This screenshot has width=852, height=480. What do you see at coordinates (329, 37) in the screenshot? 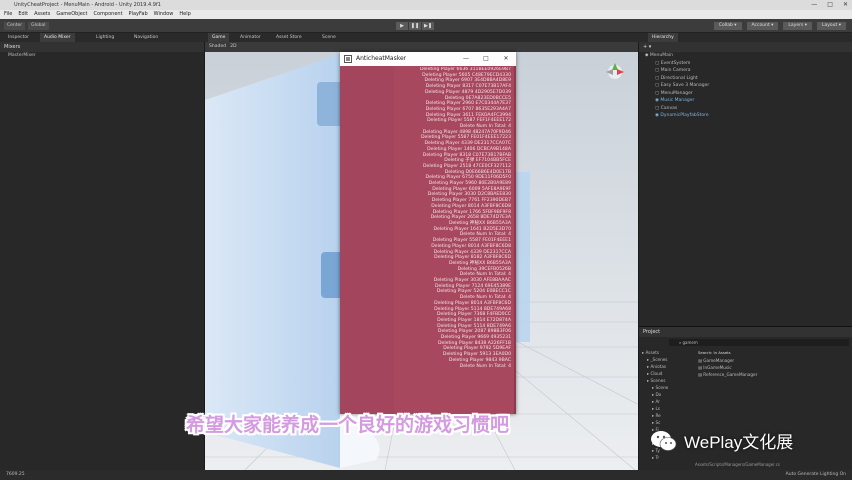
I see `tab-scene: Scene` at bounding box center [329, 37].